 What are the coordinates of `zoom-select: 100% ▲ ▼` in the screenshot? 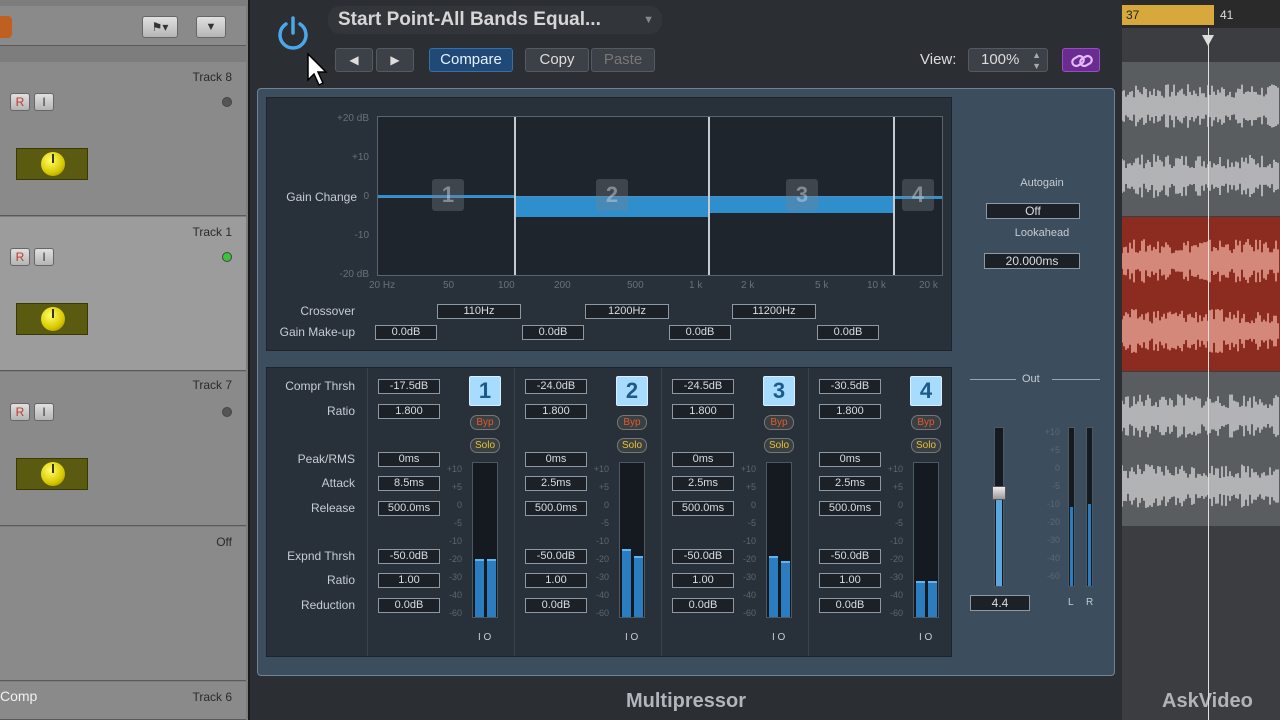 It's located at (1008, 60).